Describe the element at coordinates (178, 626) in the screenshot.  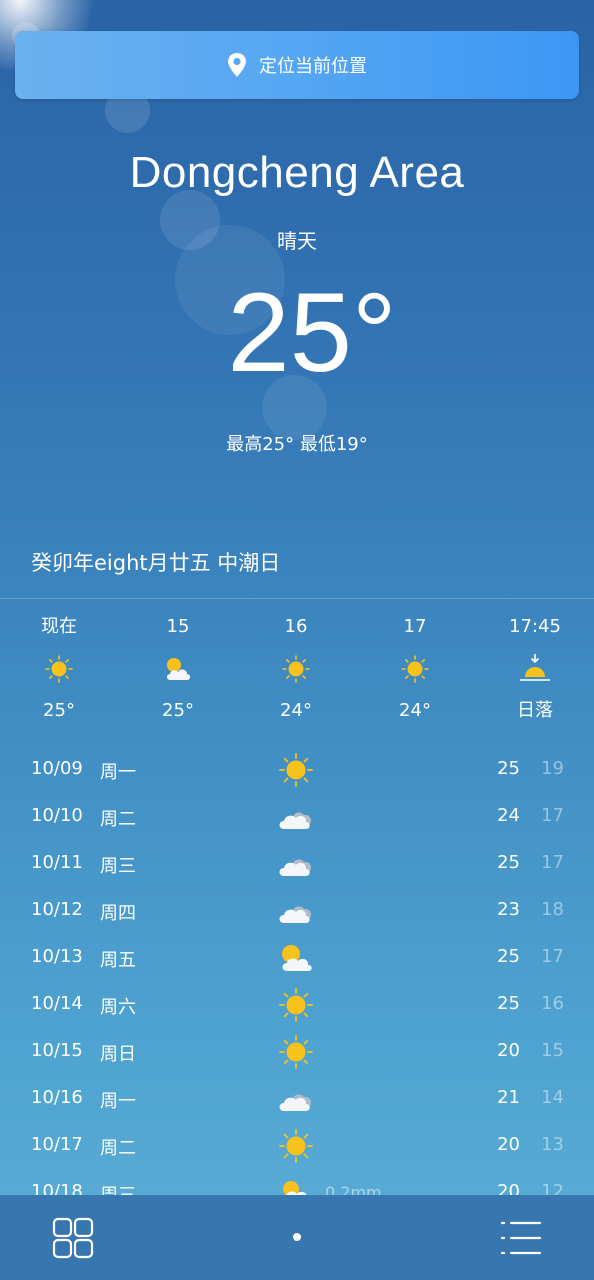
I see `hour-time: 15` at that location.